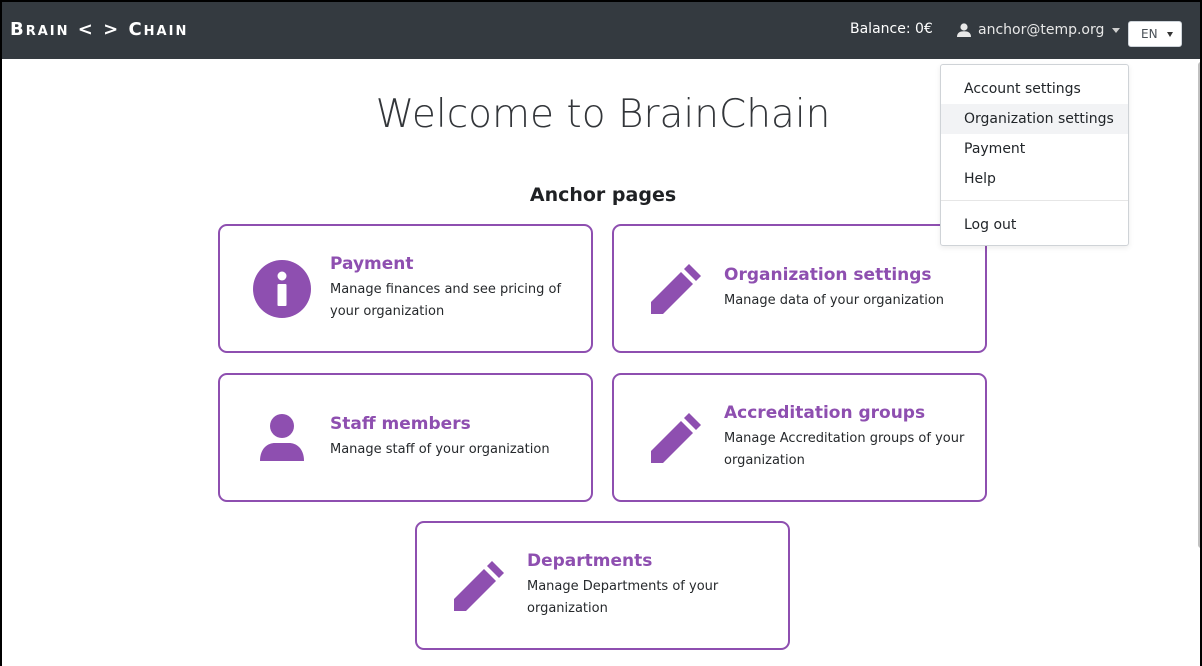  Describe the element at coordinates (1041, 30) in the screenshot. I see `user-email: anchor@temp.org` at that location.